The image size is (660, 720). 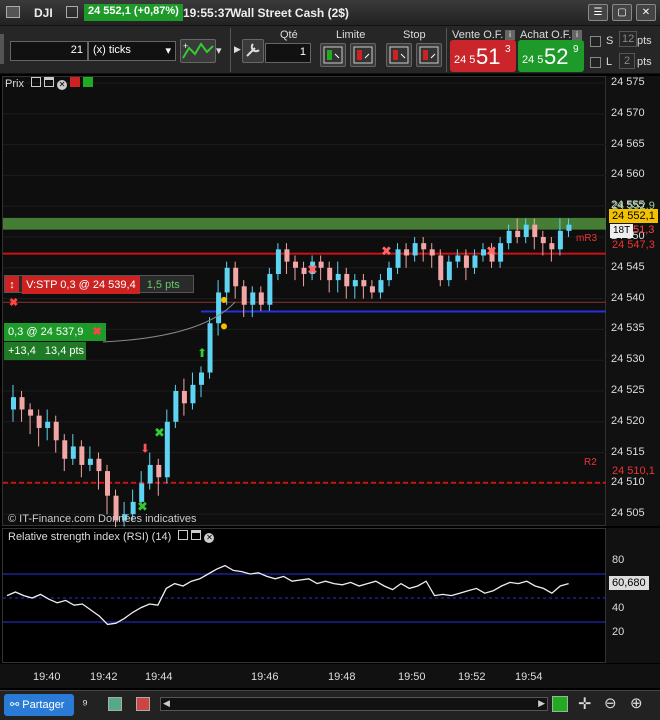 I want to click on s-checkbox, so click(x=595, y=41).